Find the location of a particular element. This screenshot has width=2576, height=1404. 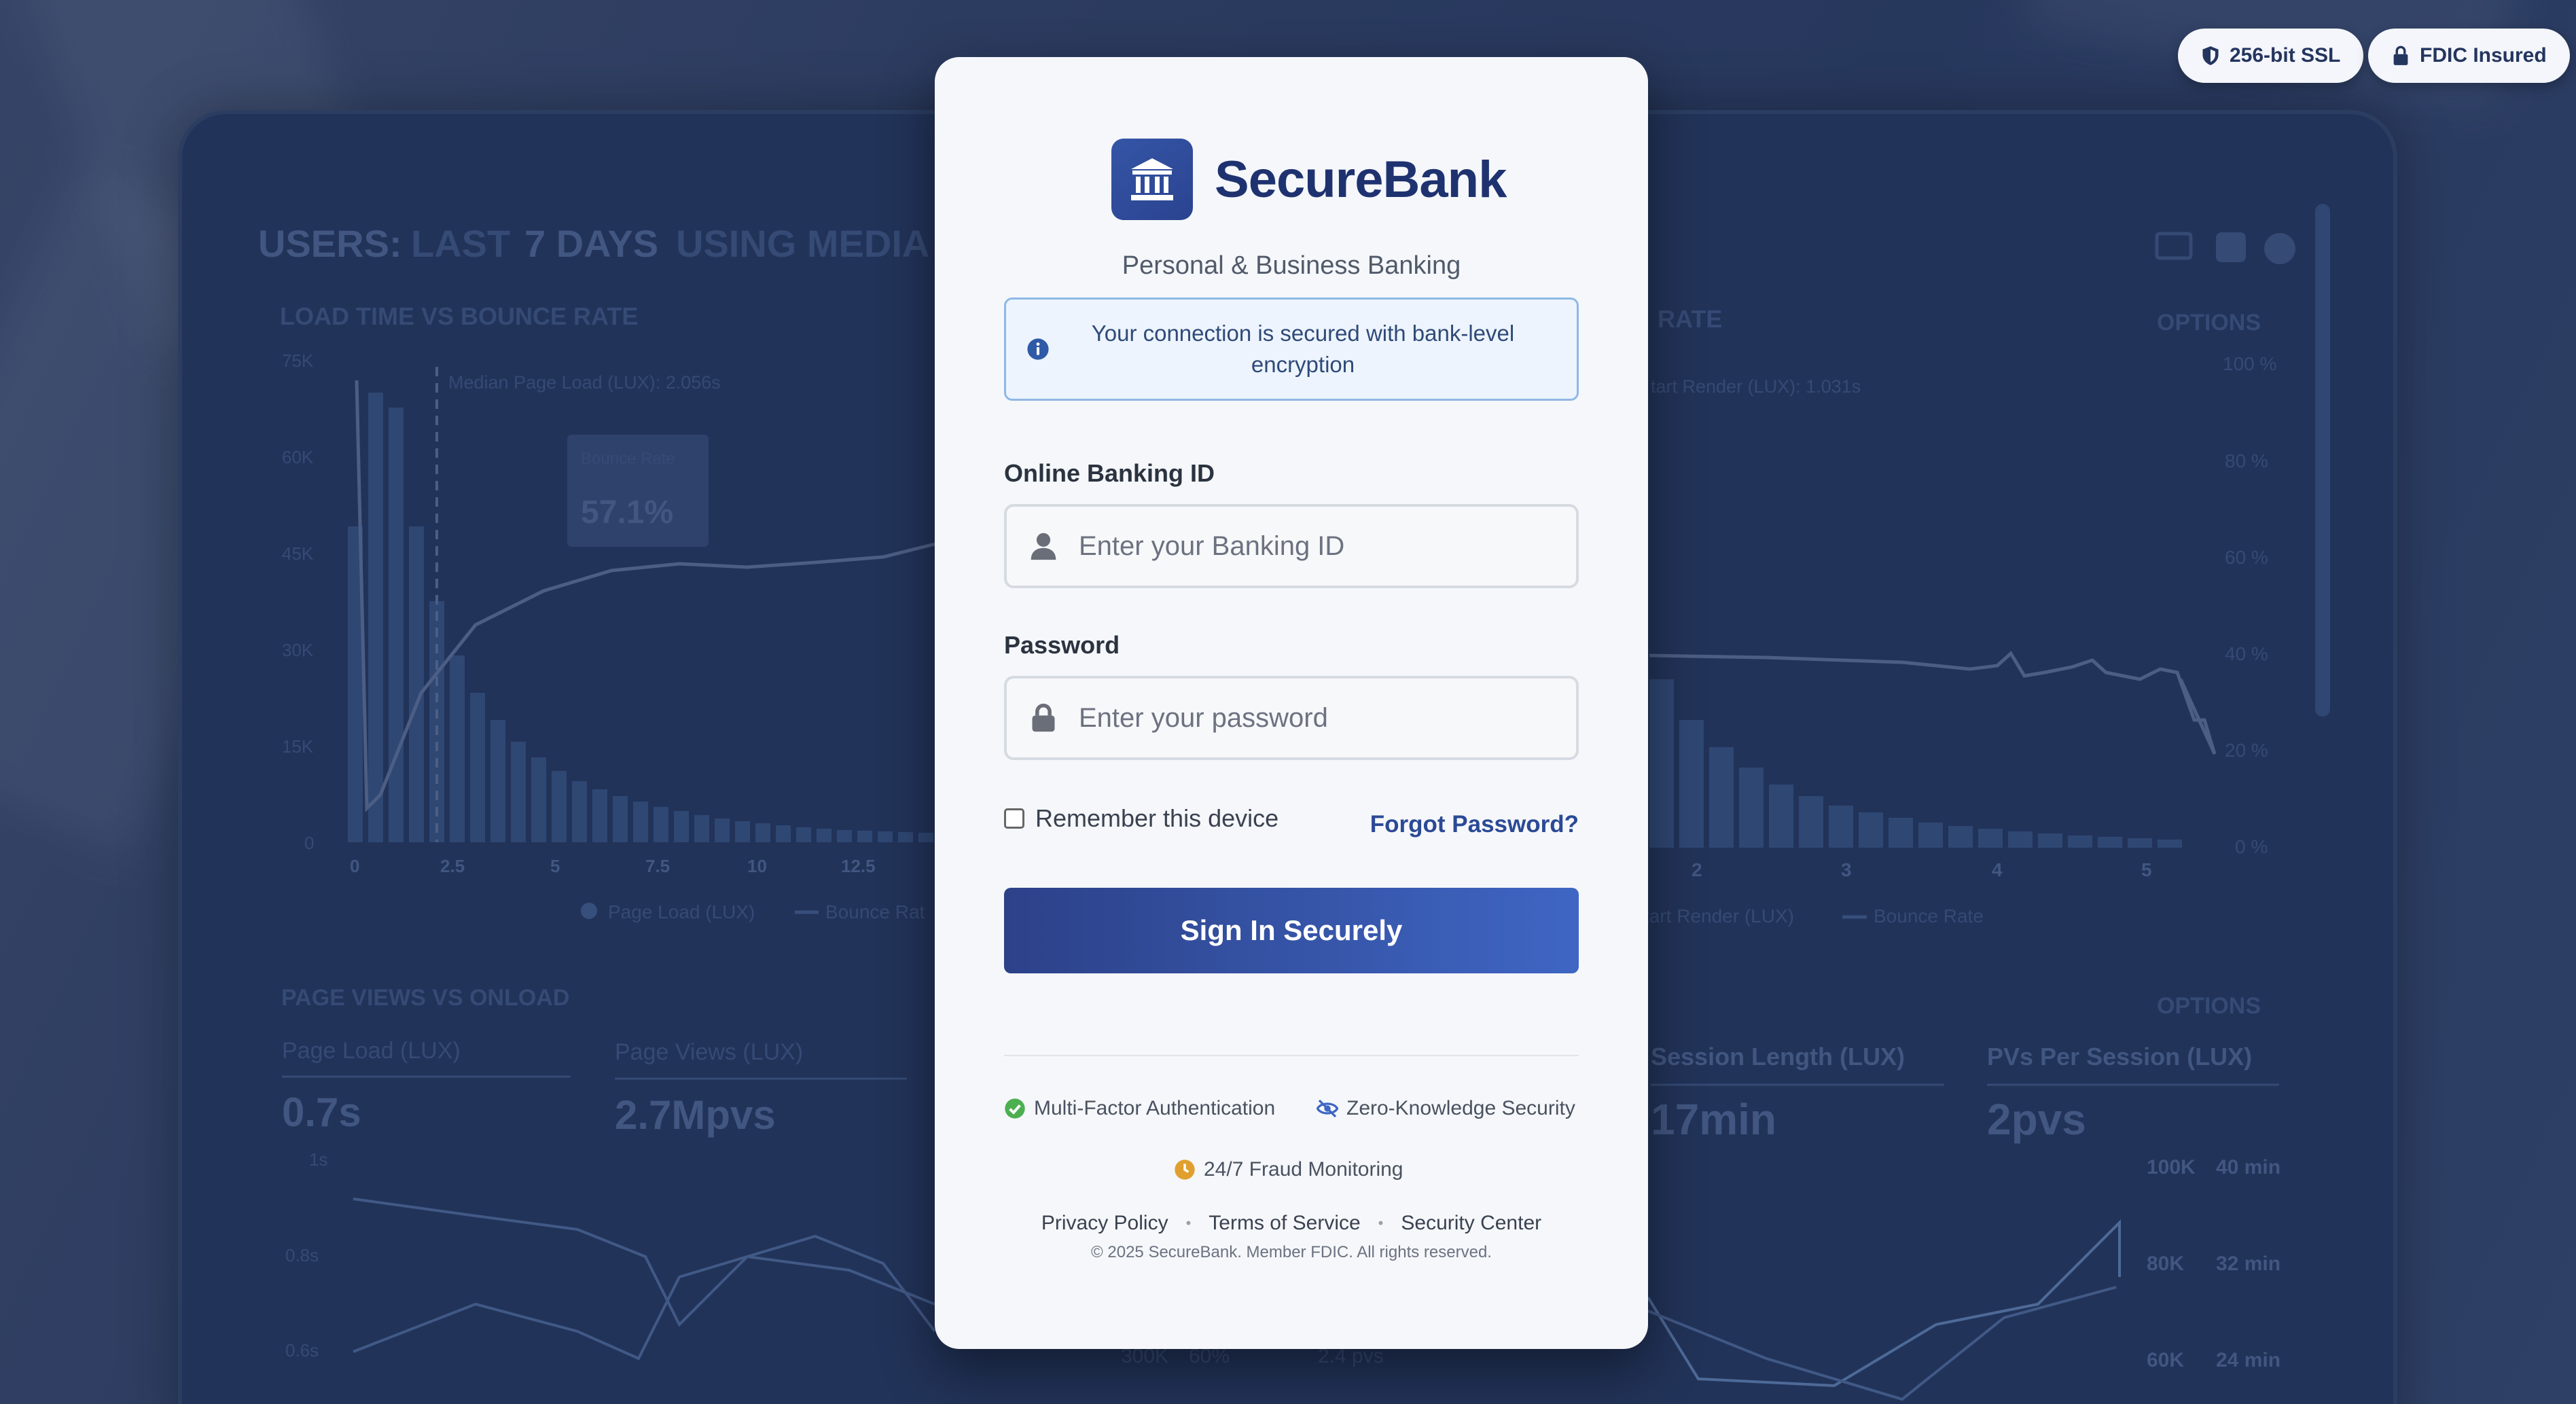

banking-id-field is located at coordinates (1291, 546).